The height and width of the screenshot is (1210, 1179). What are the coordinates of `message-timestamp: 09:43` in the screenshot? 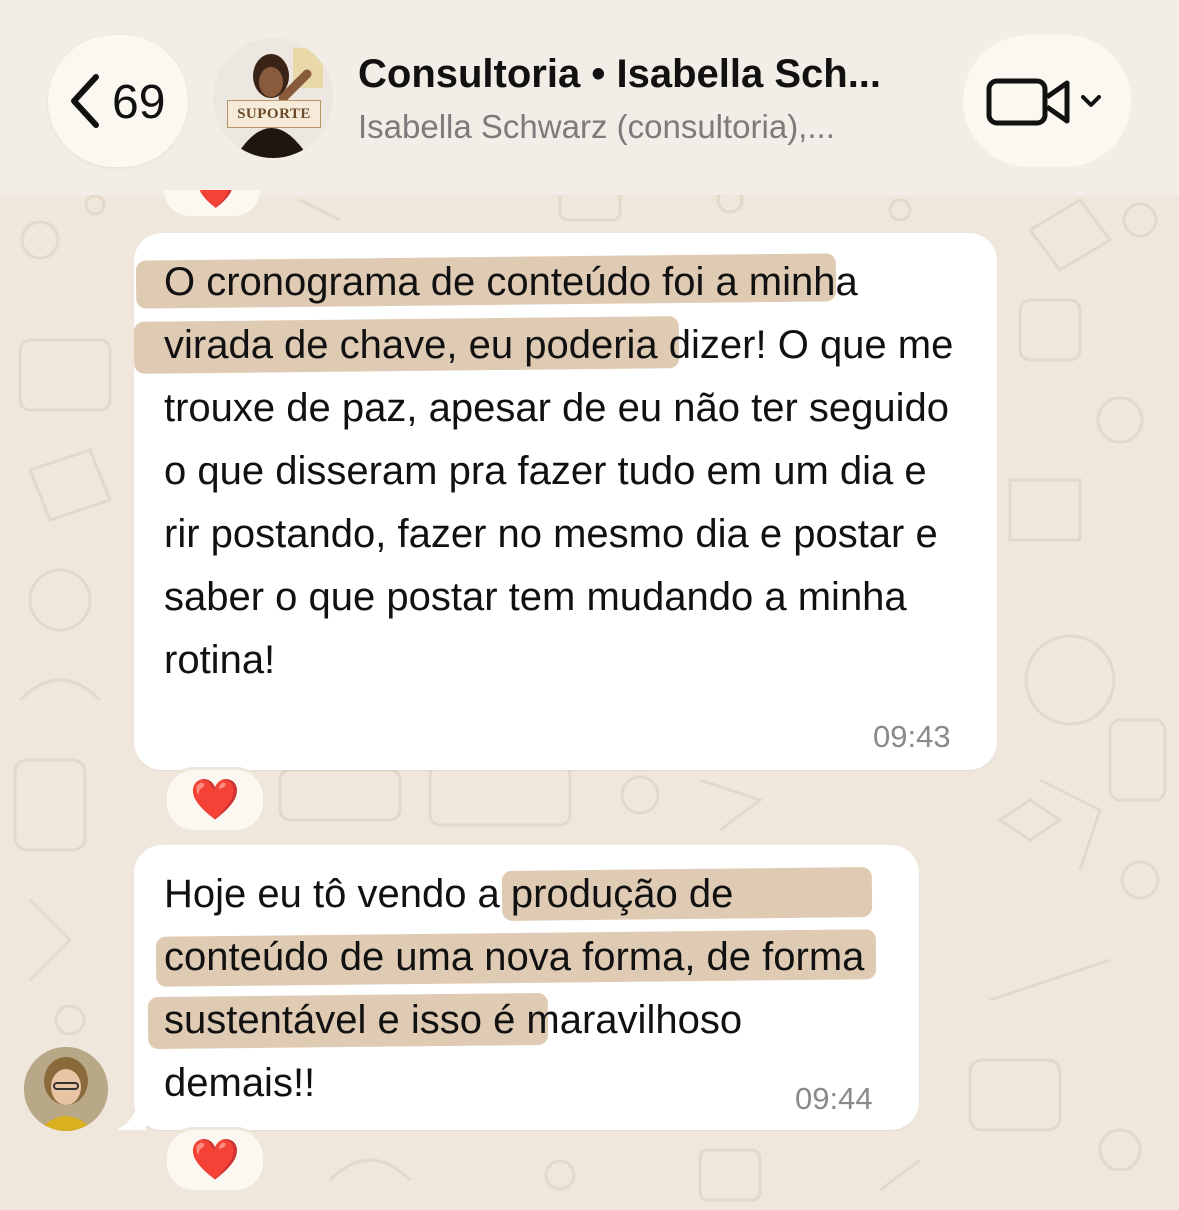 It's located at (912, 736).